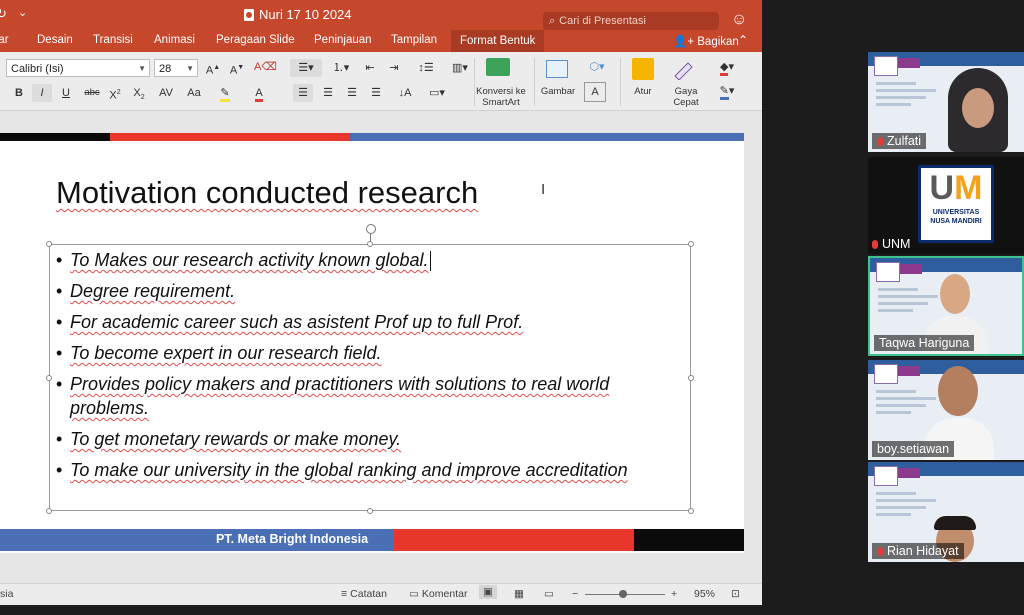 The width and height of the screenshot is (1024, 615). I want to click on justify-icon: ☰, so click(376, 93).